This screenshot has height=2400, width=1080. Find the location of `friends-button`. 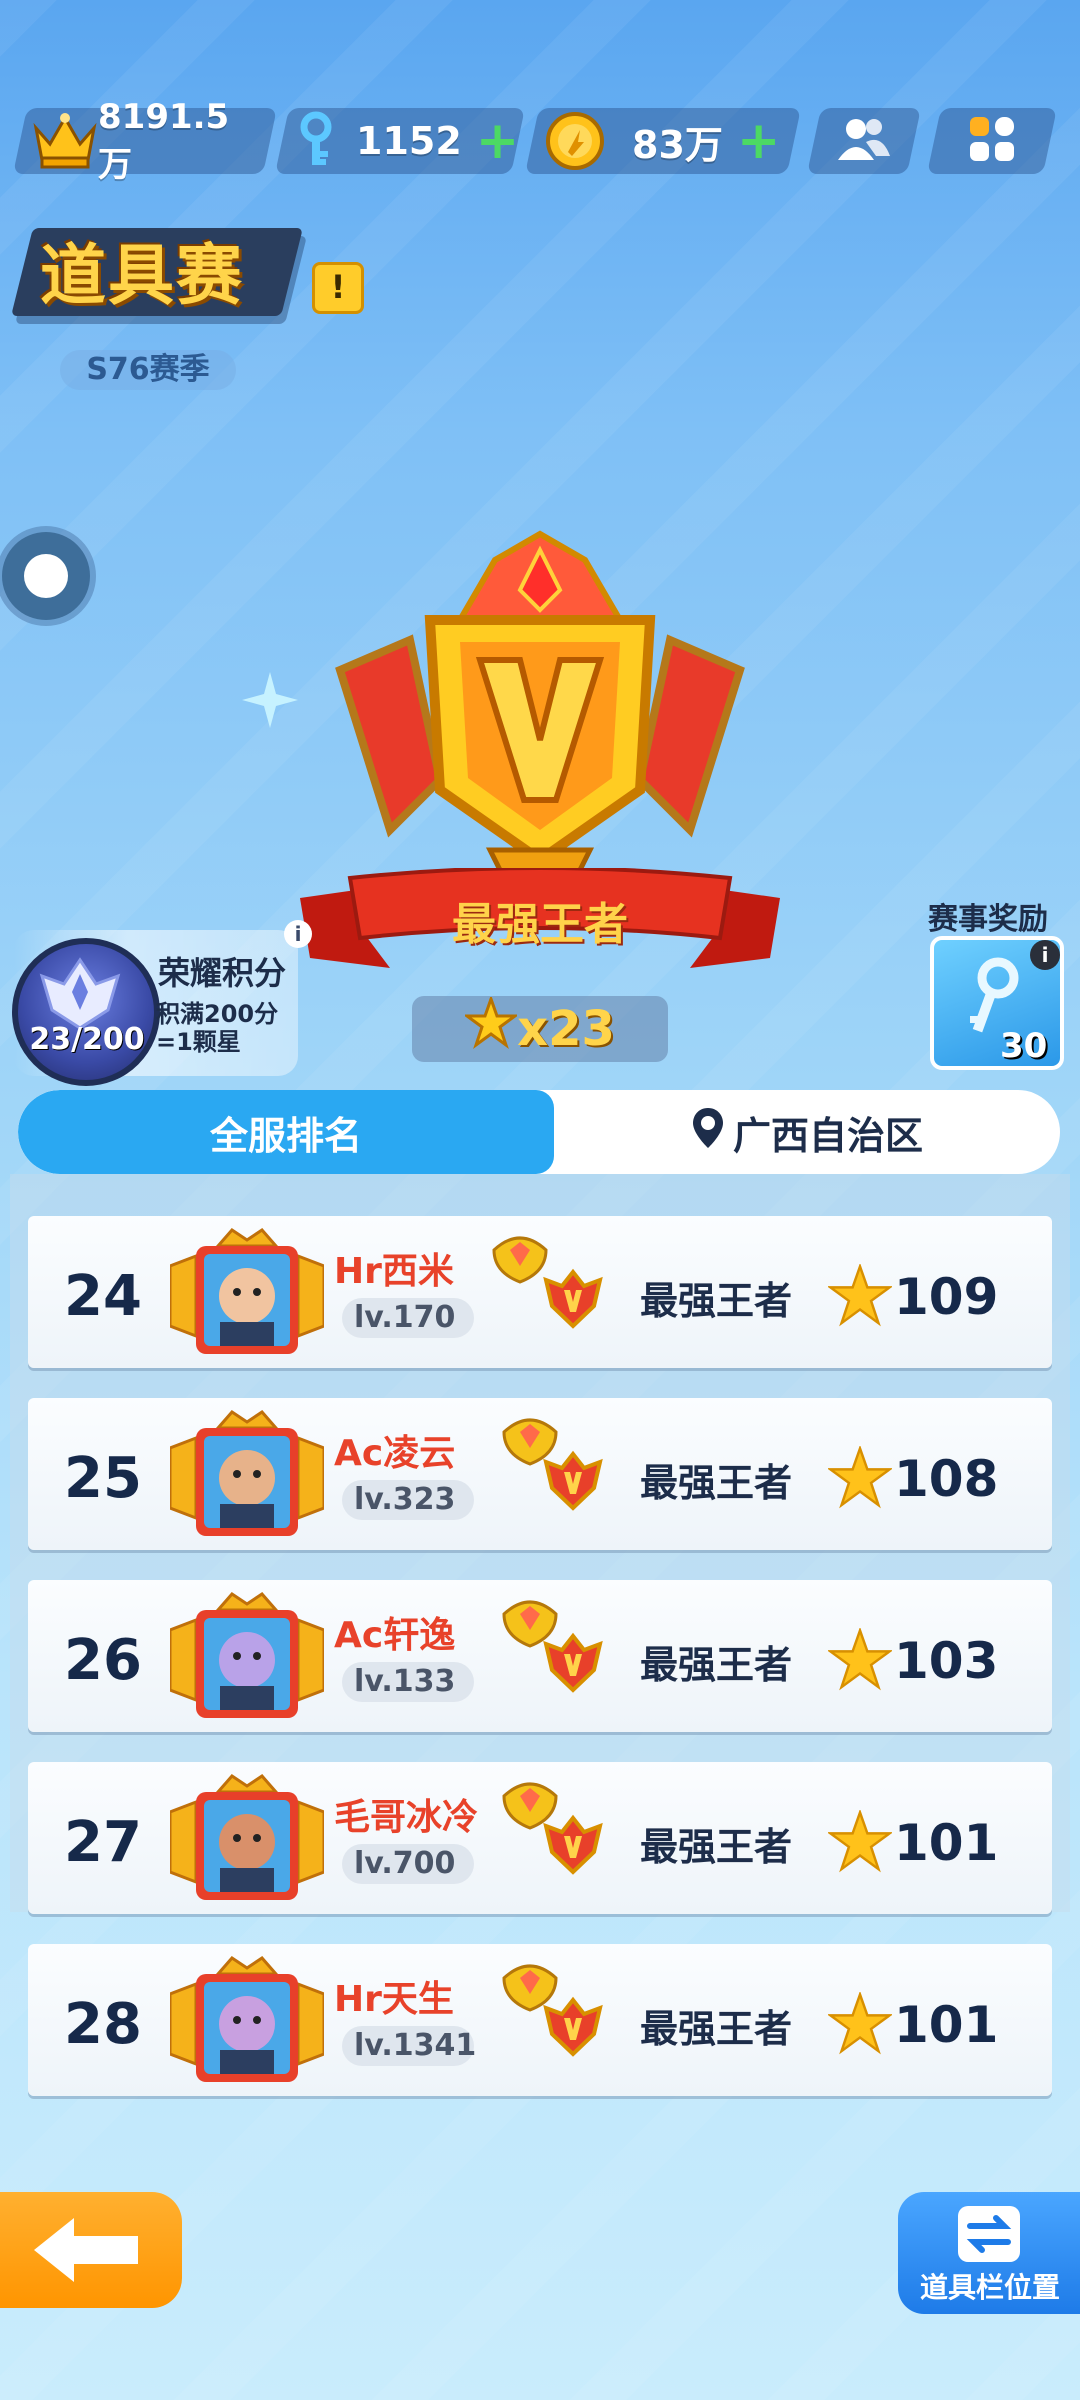

friends-button is located at coordinates (864, 141).